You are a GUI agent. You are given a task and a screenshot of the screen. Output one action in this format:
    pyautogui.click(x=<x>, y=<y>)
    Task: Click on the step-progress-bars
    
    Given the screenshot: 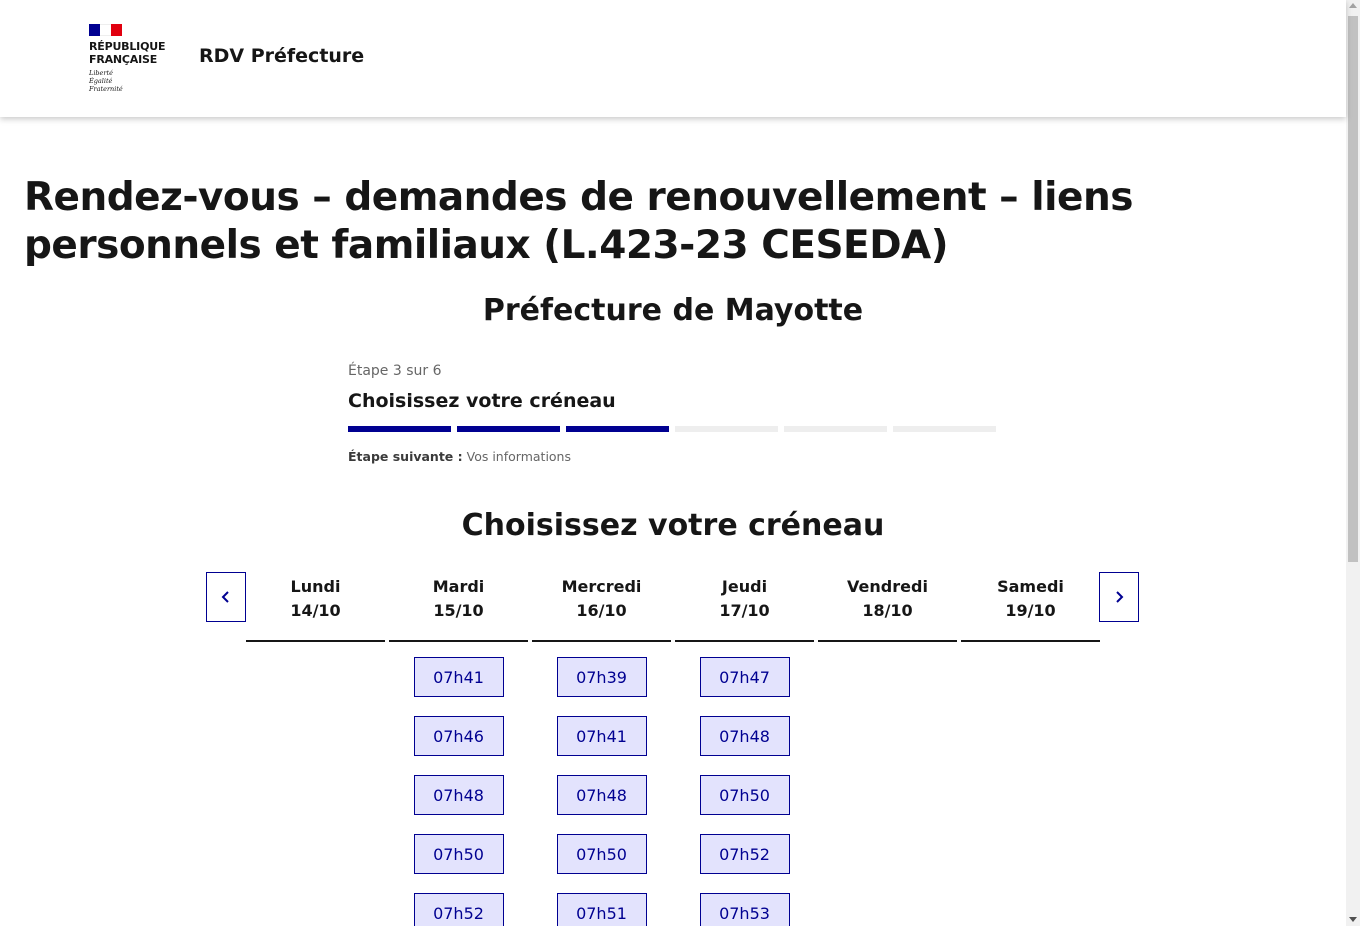 What is the action you would take?
    pyautogui.click(x=673, y=429)
    